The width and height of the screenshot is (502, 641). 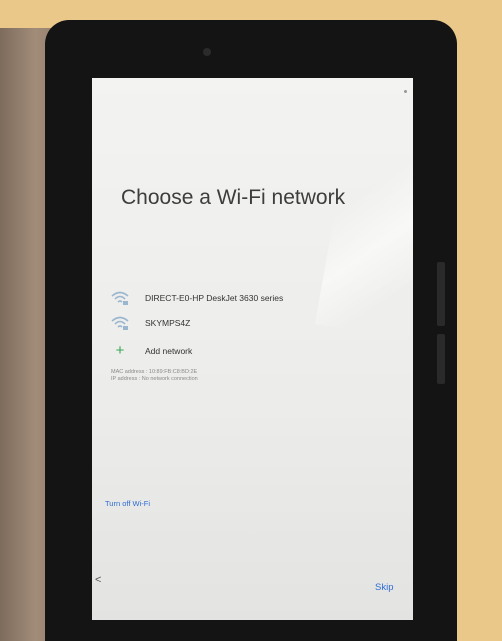 I want to click on network-name: DIRECT-E0-HP DeskJet 3630 series, so click(x=214, y=298).